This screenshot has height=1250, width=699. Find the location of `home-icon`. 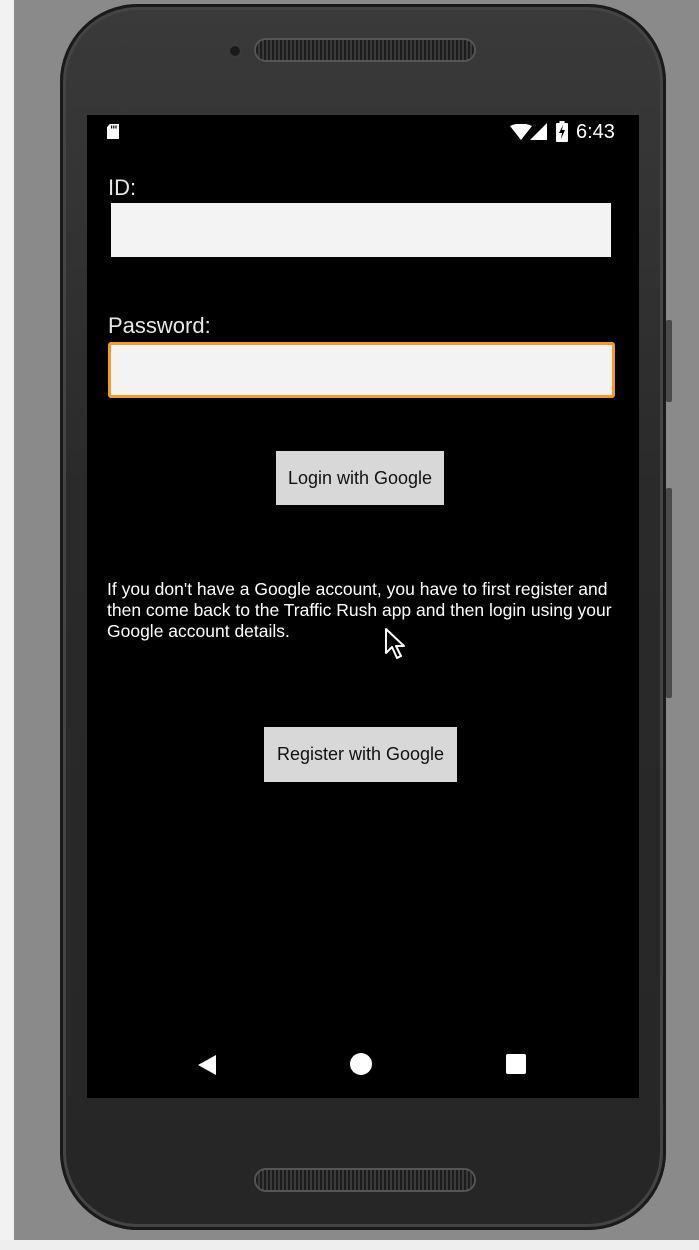

home-icon is located at coordinates (361, 1064).